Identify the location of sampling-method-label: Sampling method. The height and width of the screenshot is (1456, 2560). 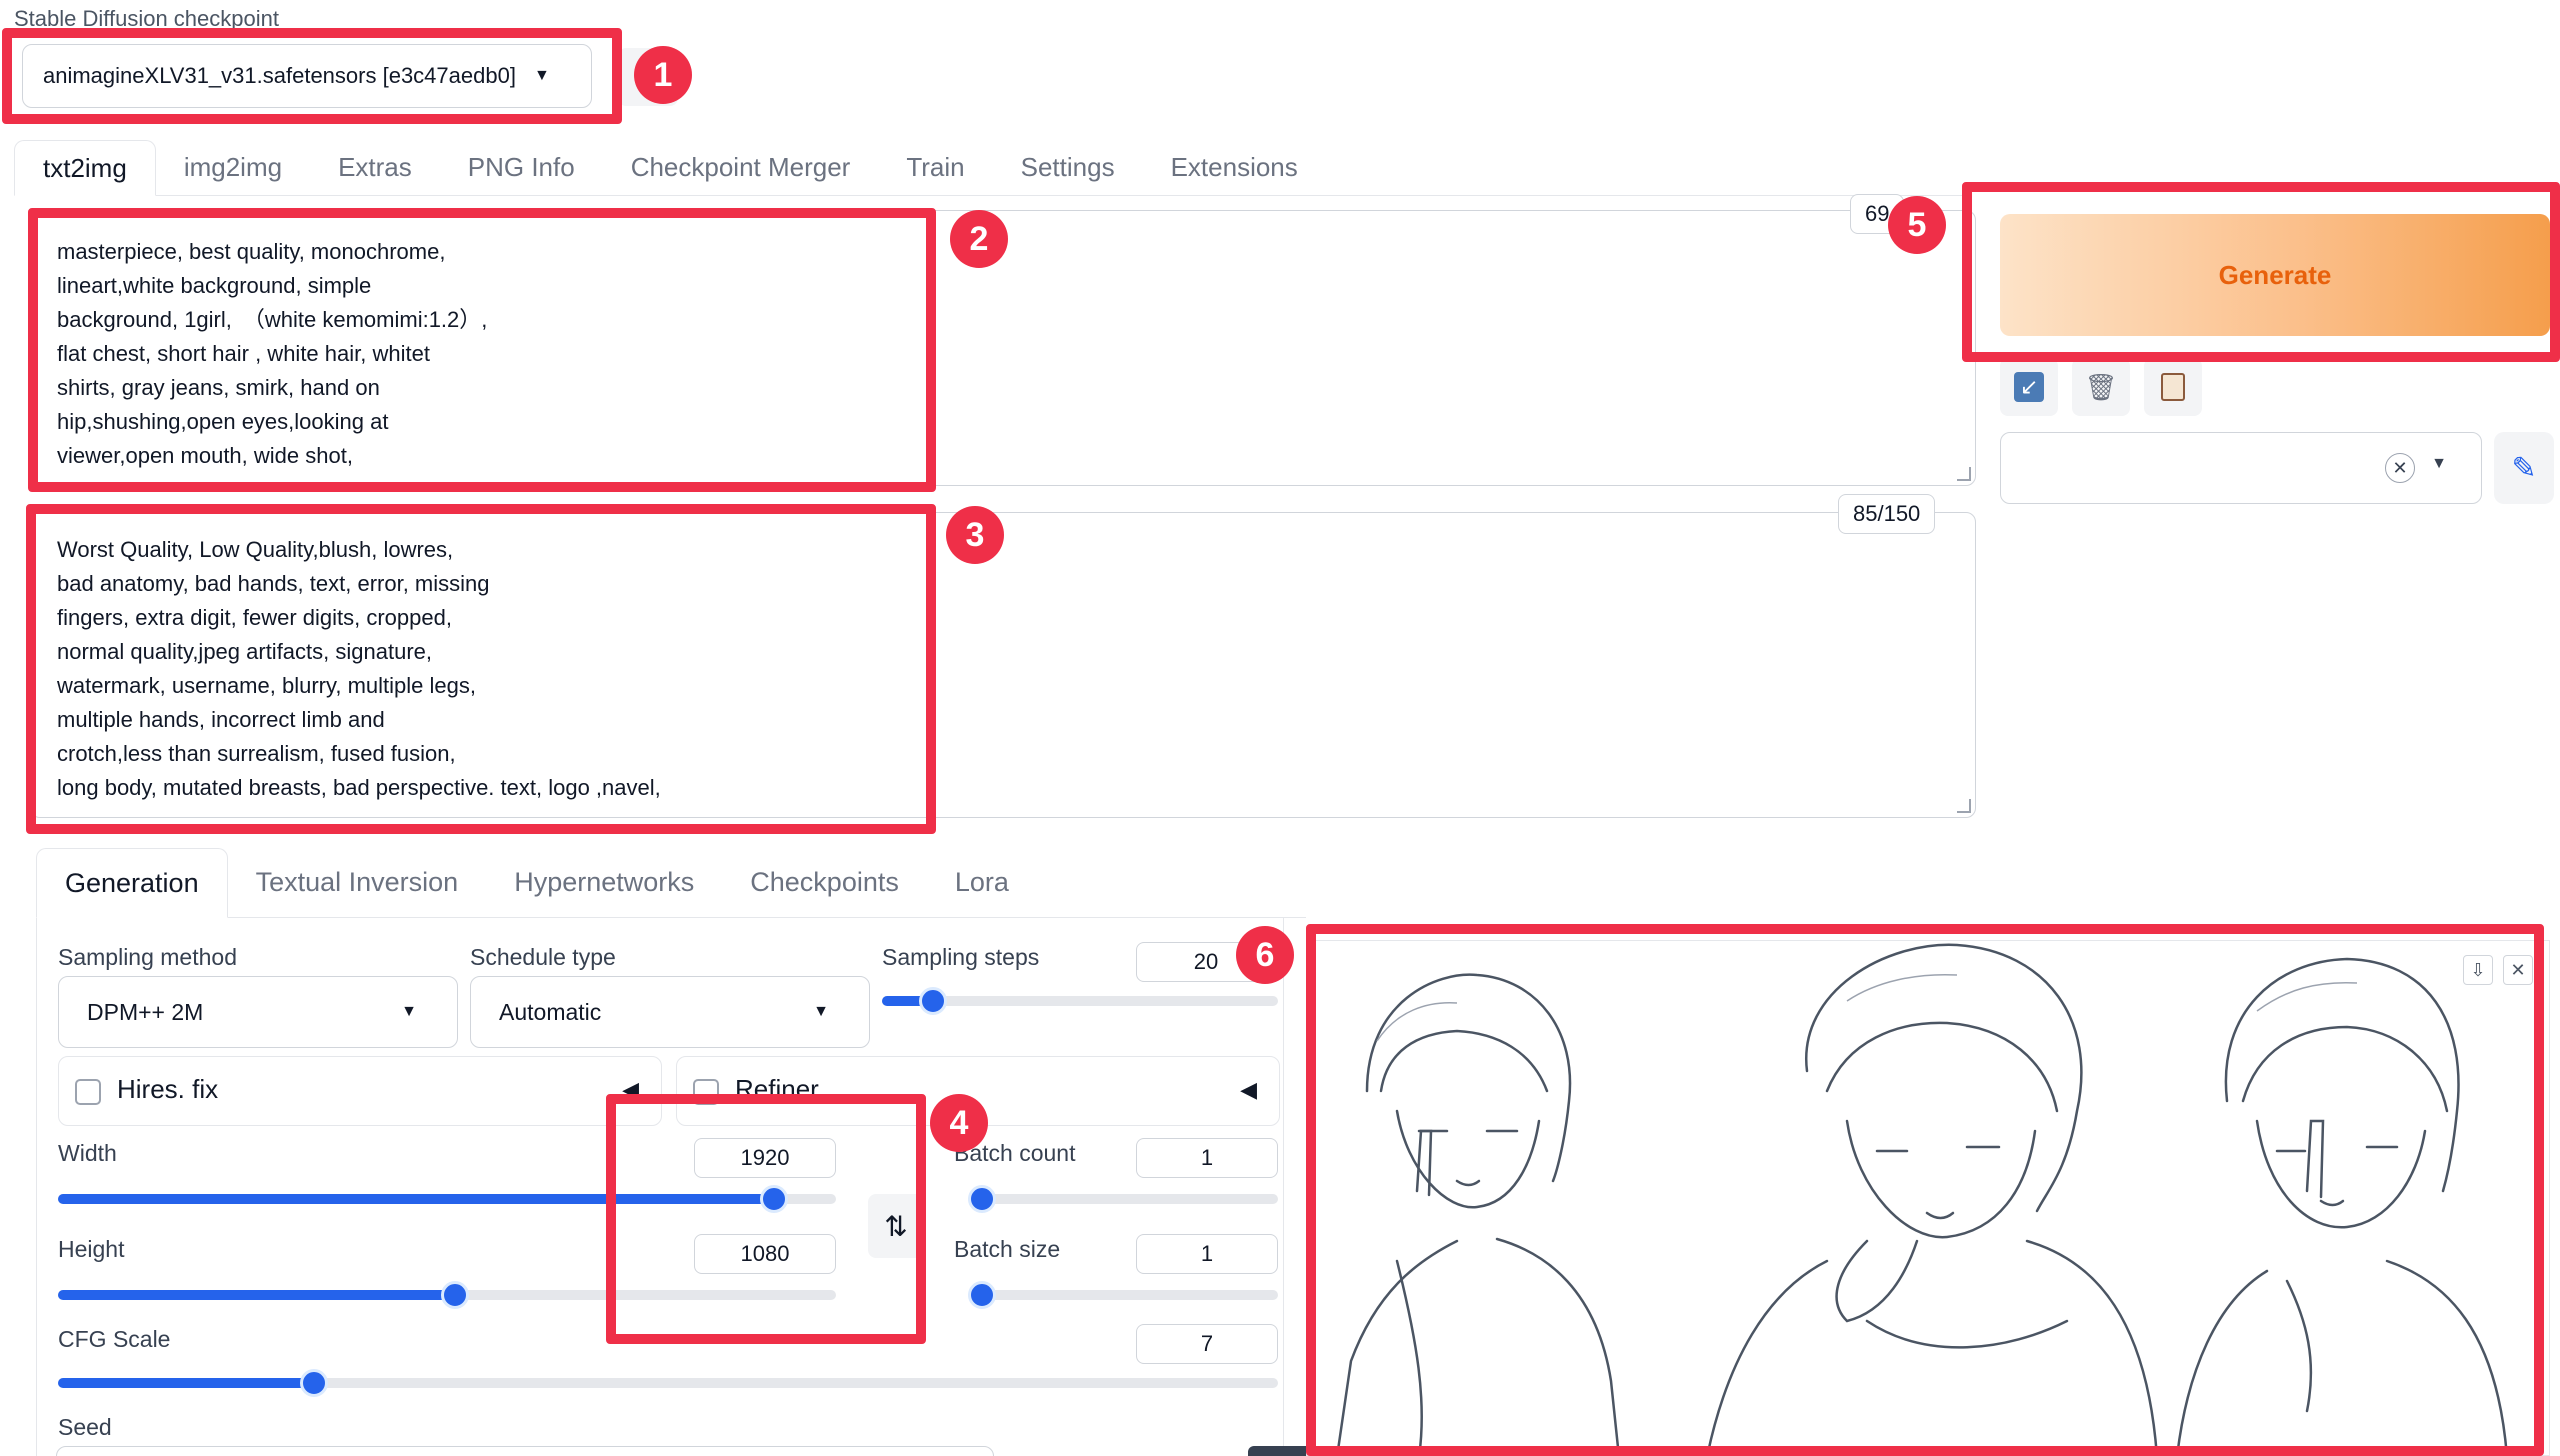
(147, 957).